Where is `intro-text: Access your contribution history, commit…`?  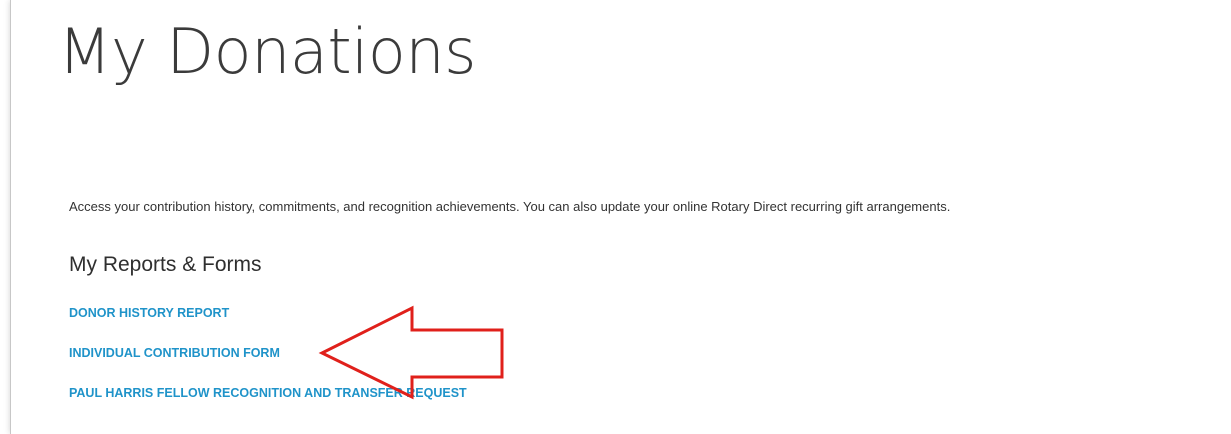
intro-text: Access your contribution history, commit… is located at coordinates (510, 206).